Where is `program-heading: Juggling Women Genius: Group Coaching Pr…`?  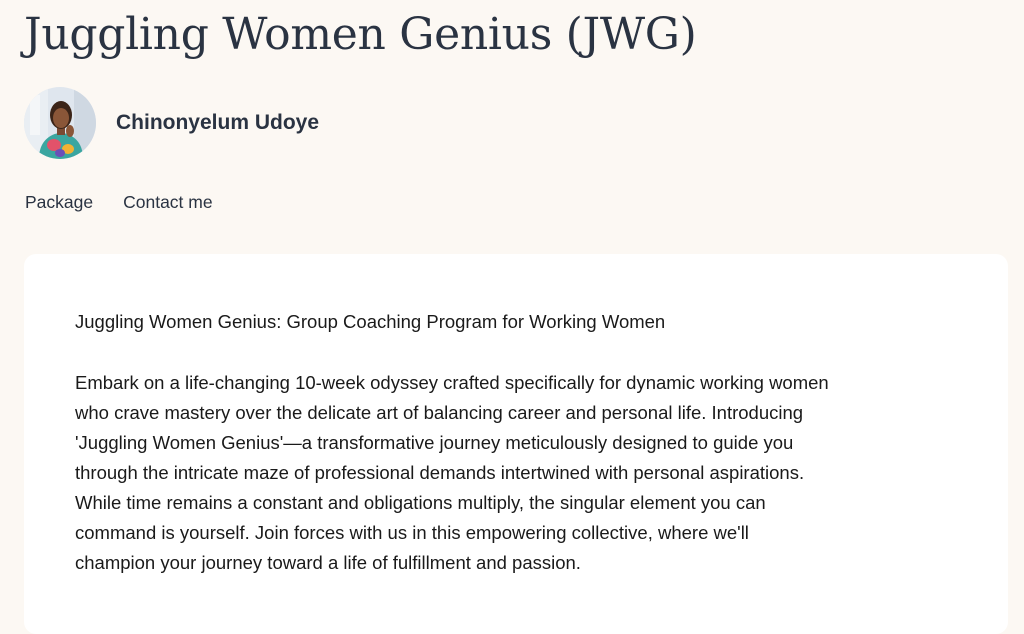
program-heading: Juggling Women Genius: Group Coaching Pr… is located at coordinates (370, 321).